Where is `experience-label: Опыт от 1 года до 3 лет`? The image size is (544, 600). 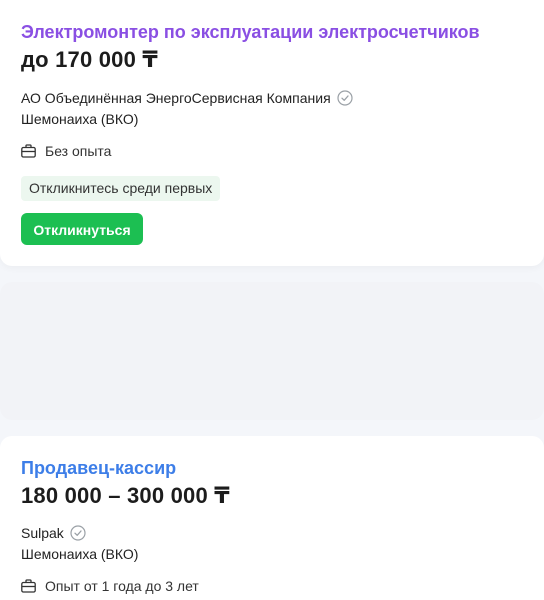 experience-label: Опыт от 1 года до 3 лет is located at coordinates (122, 586).